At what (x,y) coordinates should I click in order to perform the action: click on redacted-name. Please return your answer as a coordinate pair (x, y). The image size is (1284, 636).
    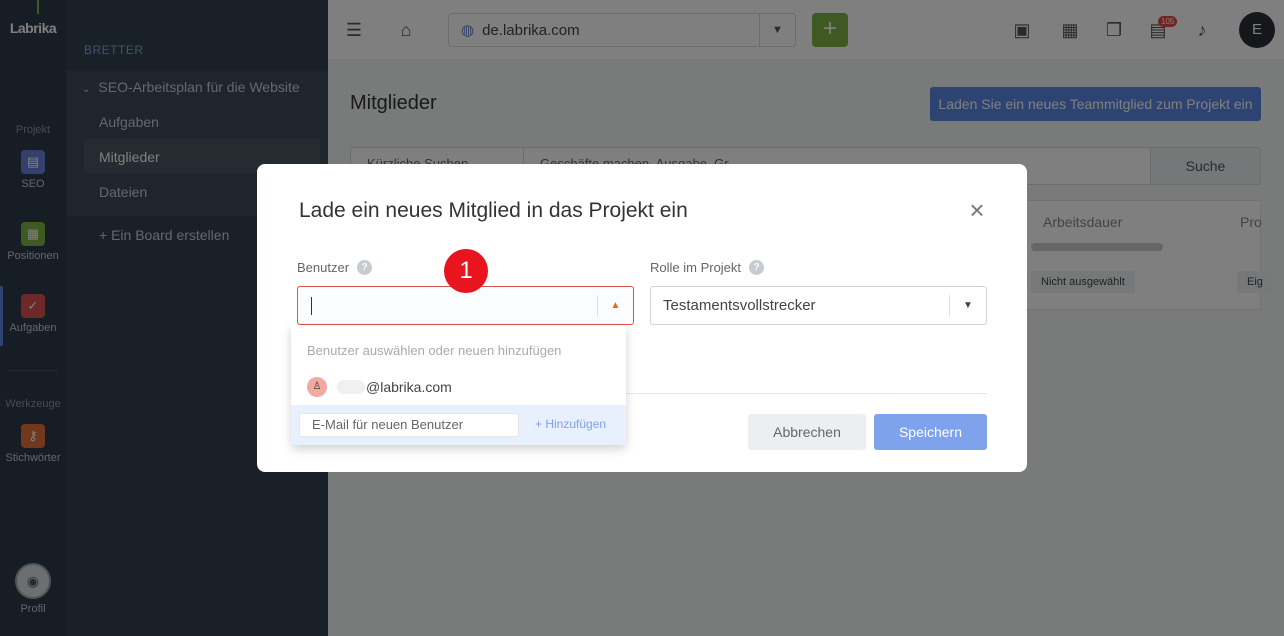
    Looking at the image, I should click on (351, 387).